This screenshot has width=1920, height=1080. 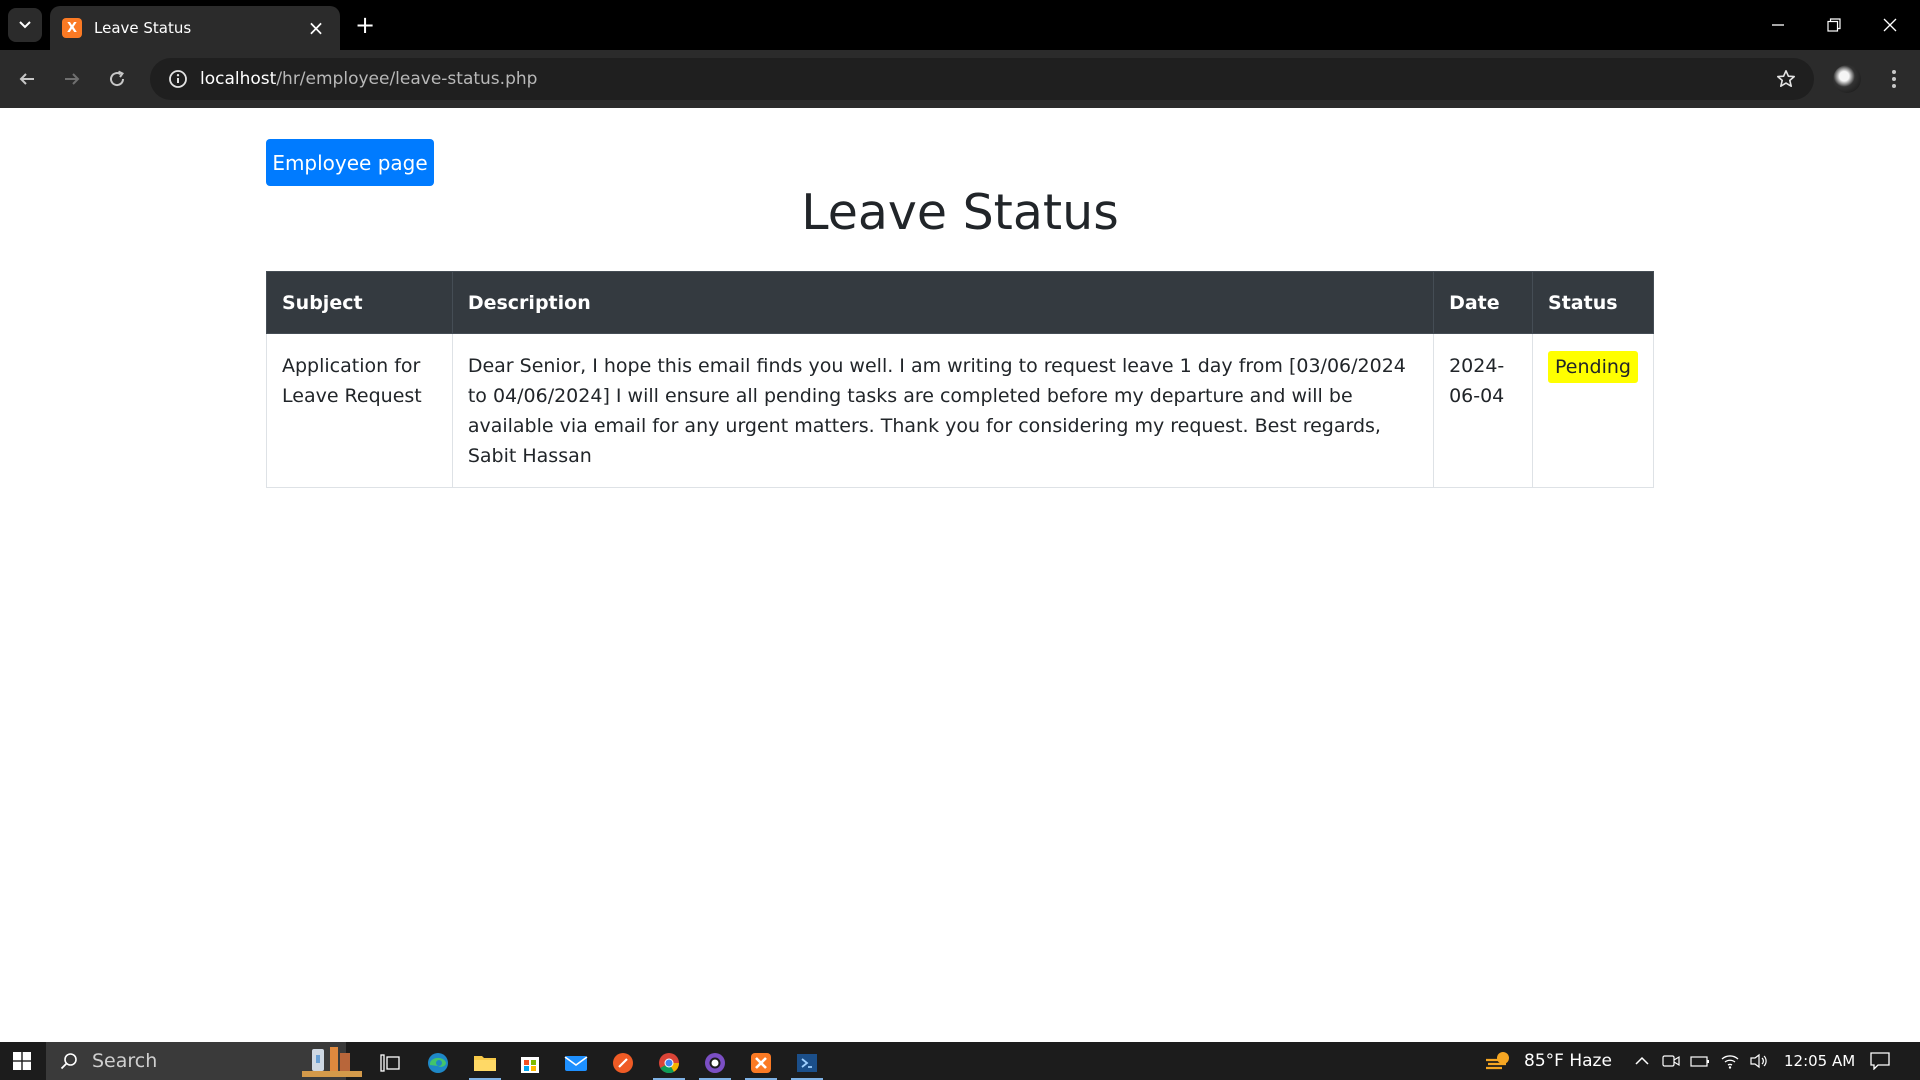 I want to click on microsoft-store-app-button, so click(x=530, y=1063).